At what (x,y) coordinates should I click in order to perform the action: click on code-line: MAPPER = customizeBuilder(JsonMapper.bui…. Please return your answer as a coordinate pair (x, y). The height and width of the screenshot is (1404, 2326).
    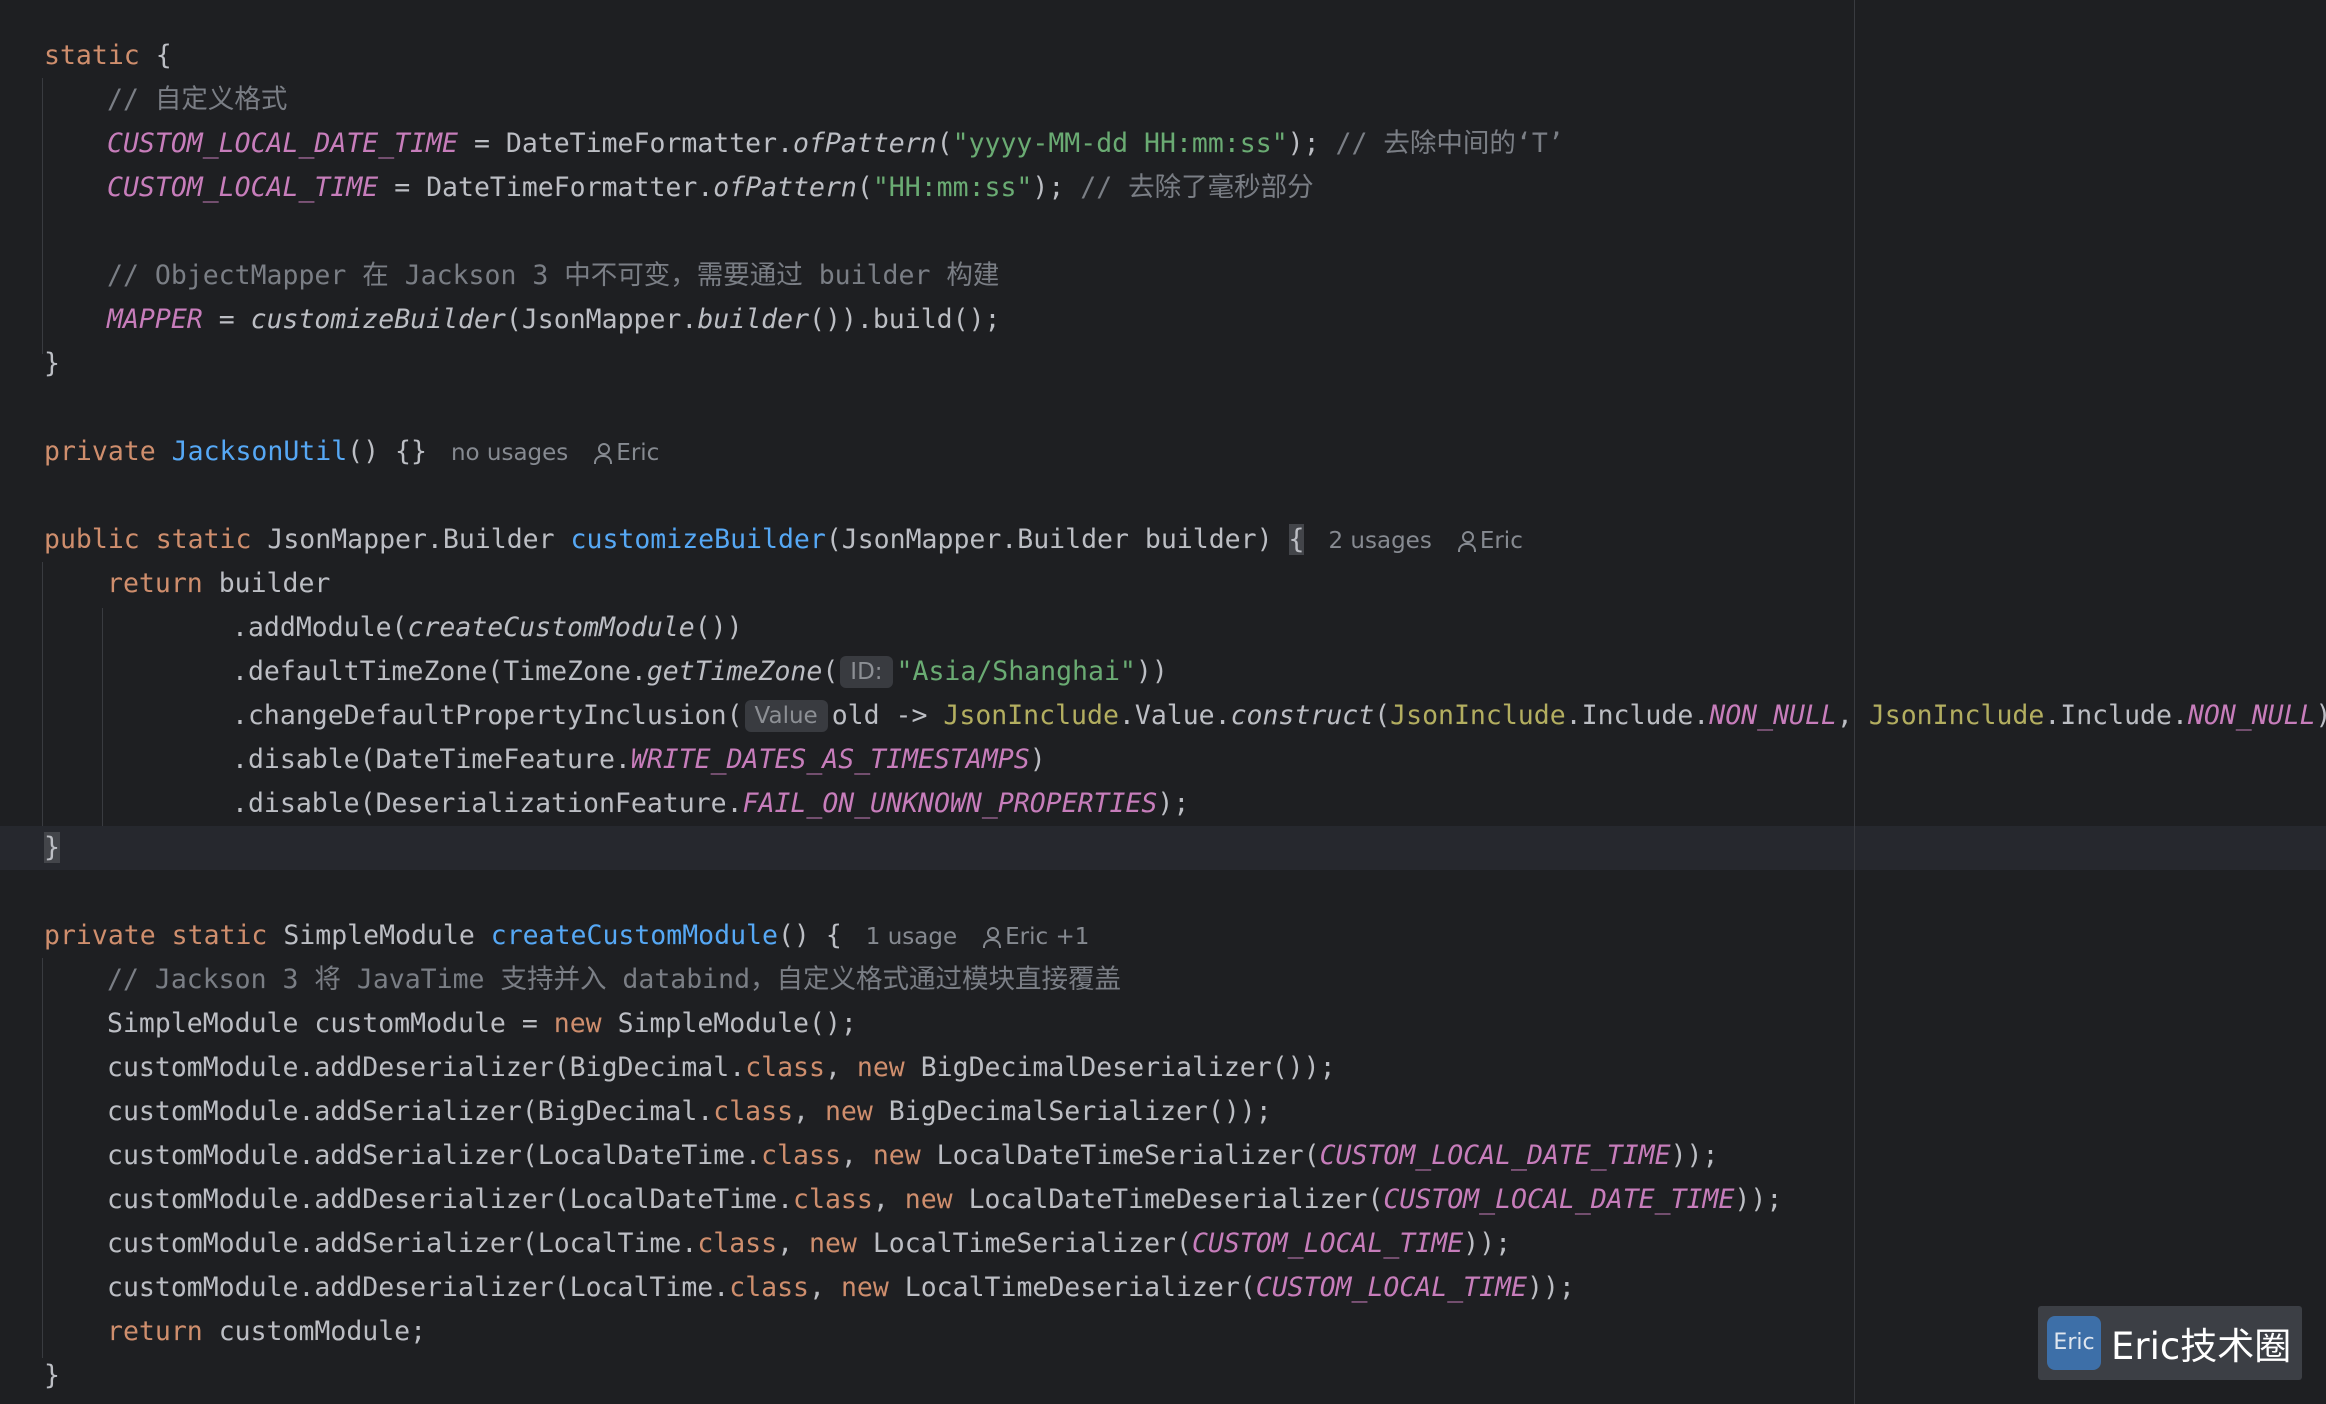
    Looking at the image, I should click on (553, 320).